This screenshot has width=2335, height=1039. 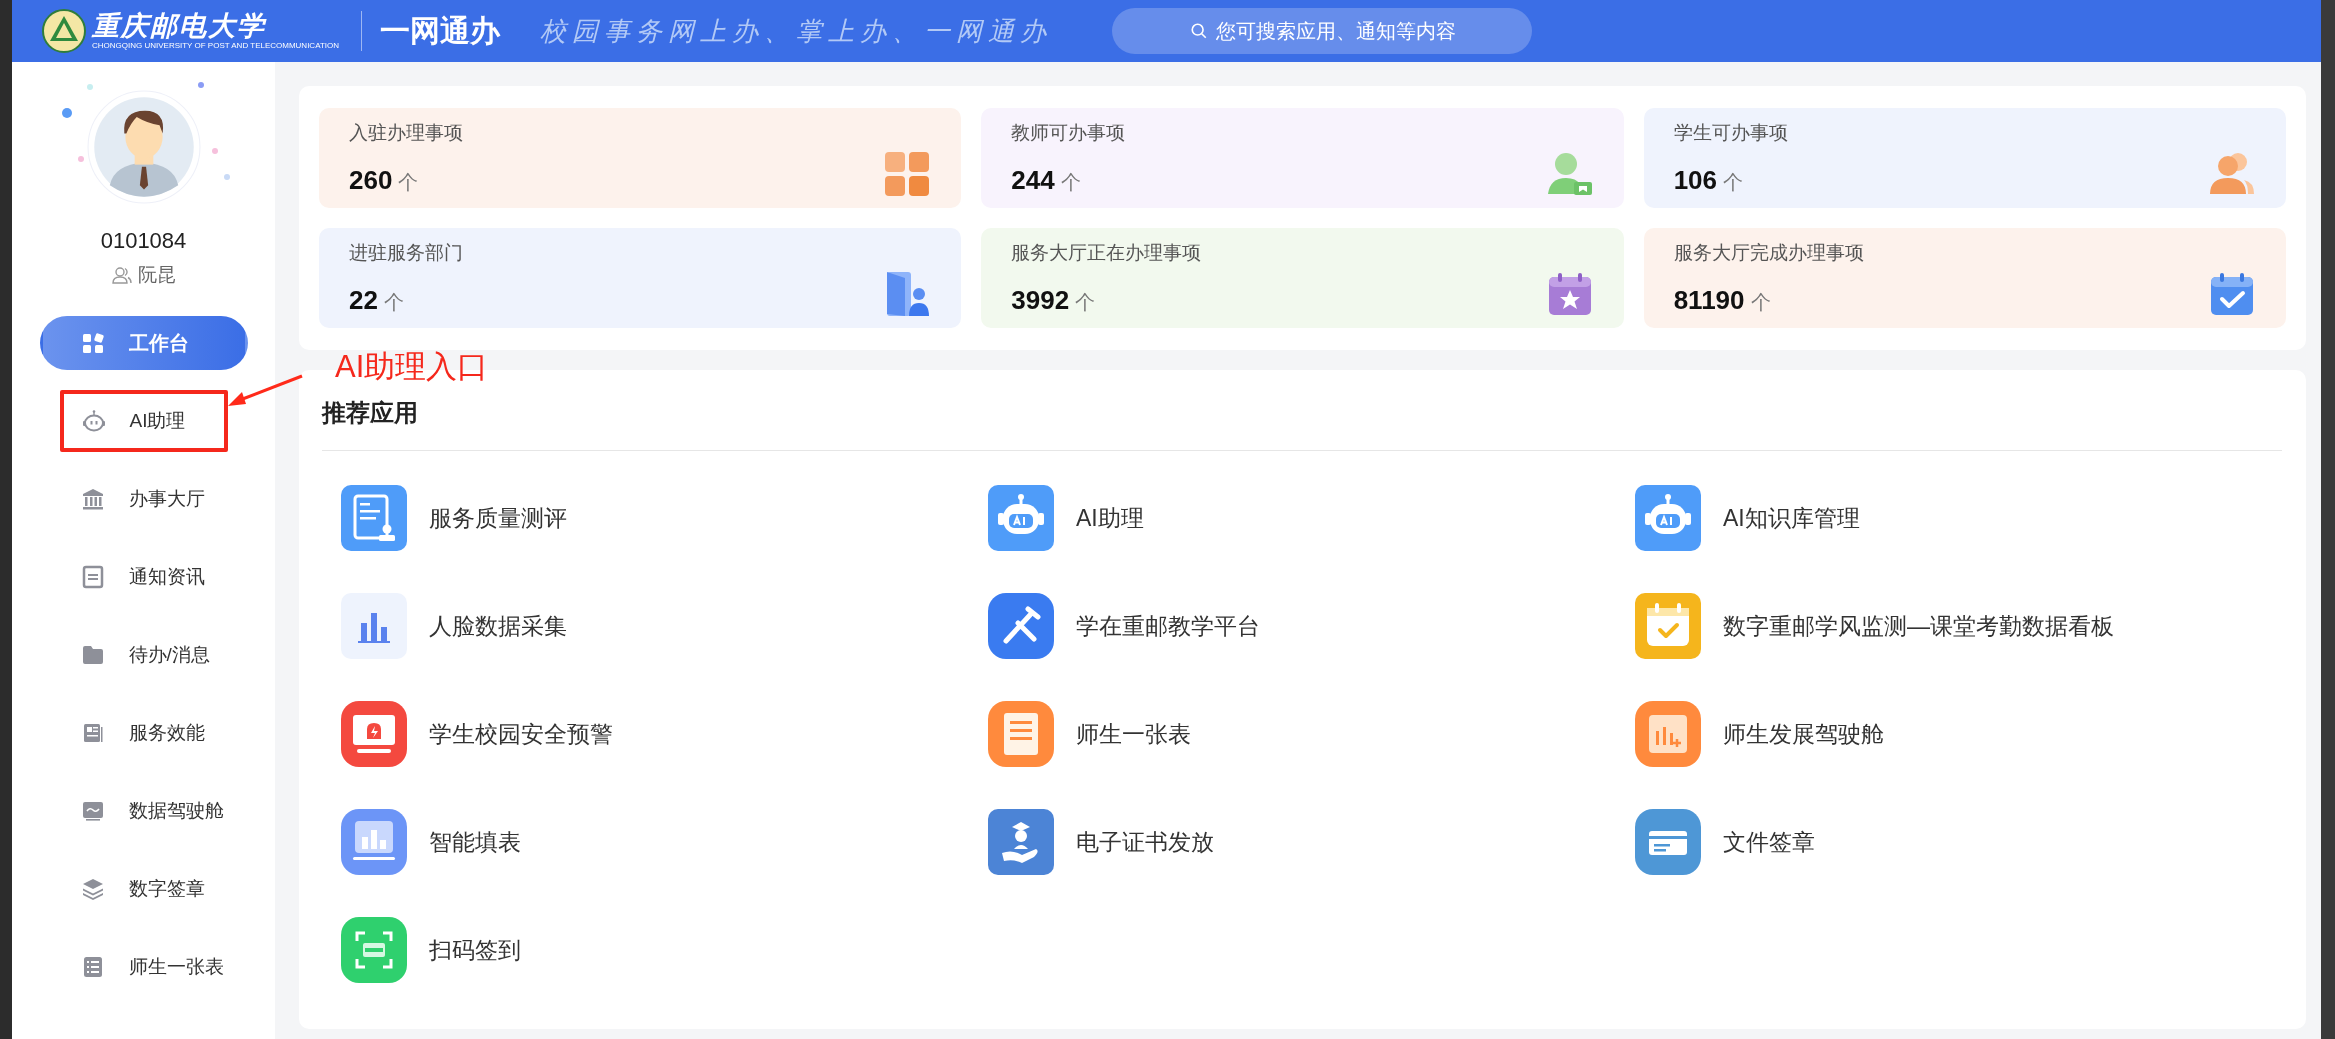 I want to click on app-item: 服务质量测评, so click(x=664, y=518).